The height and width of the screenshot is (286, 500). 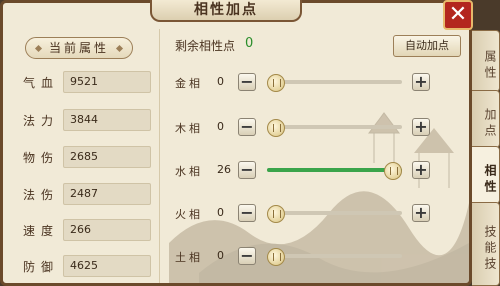 What do you see at coordinates (205, 46) in the screenshot?
I see `remaining-points-label: 剩余相性点` at bounding box center [205, 46].